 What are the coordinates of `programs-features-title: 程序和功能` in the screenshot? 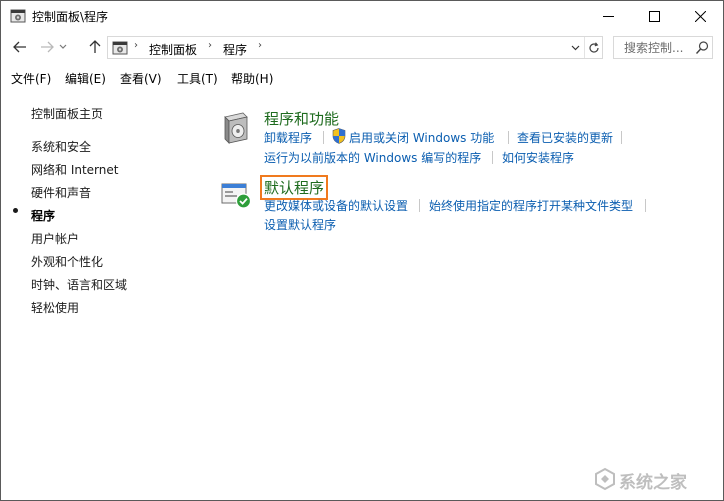 It's located at (301, 118).